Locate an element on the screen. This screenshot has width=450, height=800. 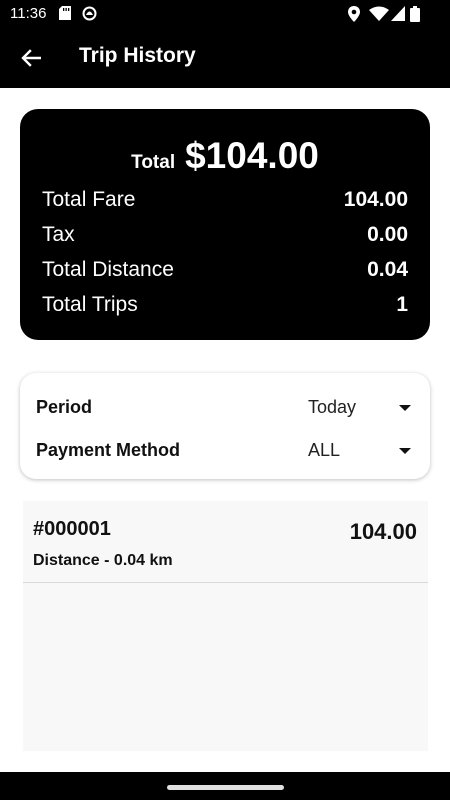
back-button is located at coordinates (31, 58).